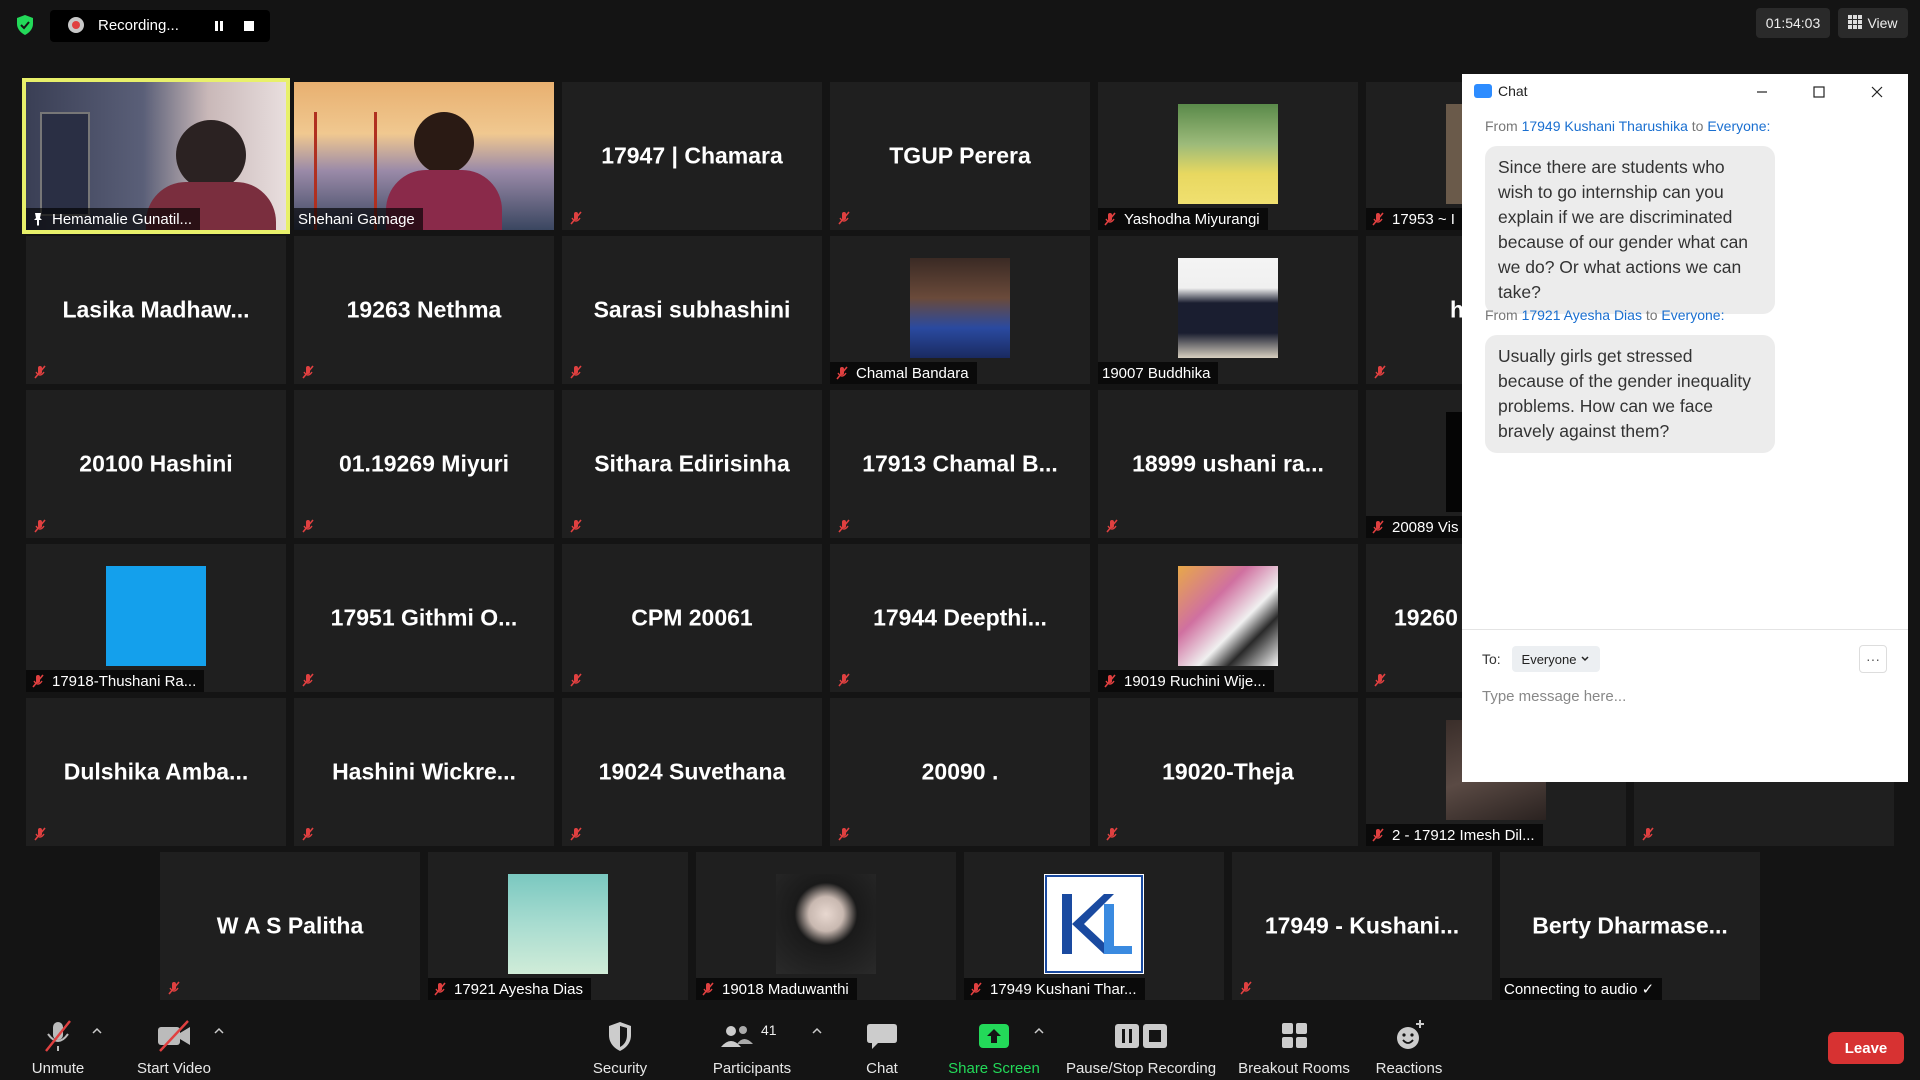 This screenshot has width=1920, height=1080. I want to click on participant-tile: 17947 | Chamara, so click(692, 156).